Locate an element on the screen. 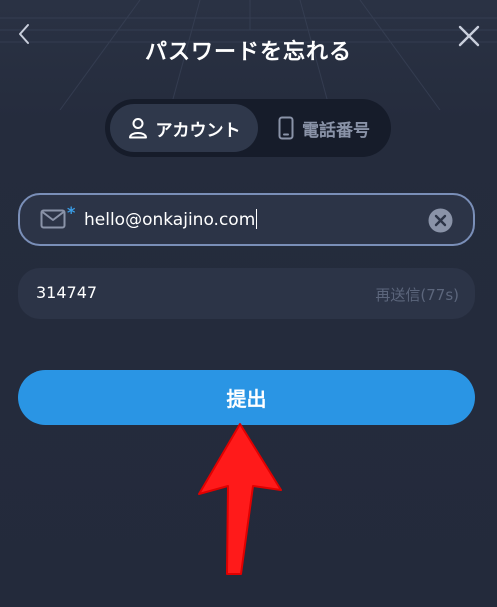 This screenshot has width=497, height=607. red-arrow-annotation is located at coordinates (240, 499).